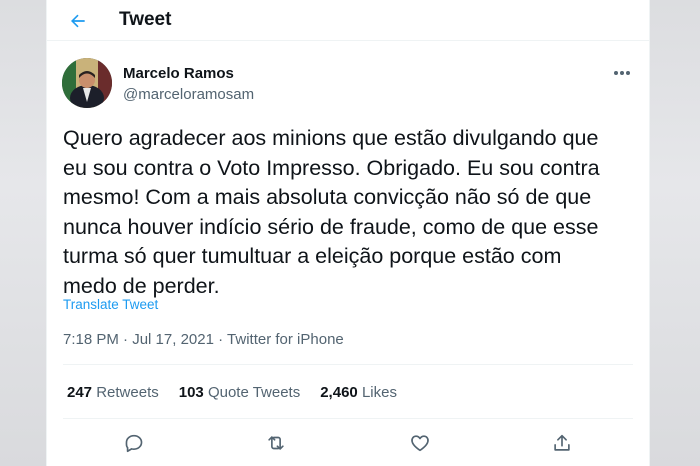  I want to click on reply-button, so click(134, 443).